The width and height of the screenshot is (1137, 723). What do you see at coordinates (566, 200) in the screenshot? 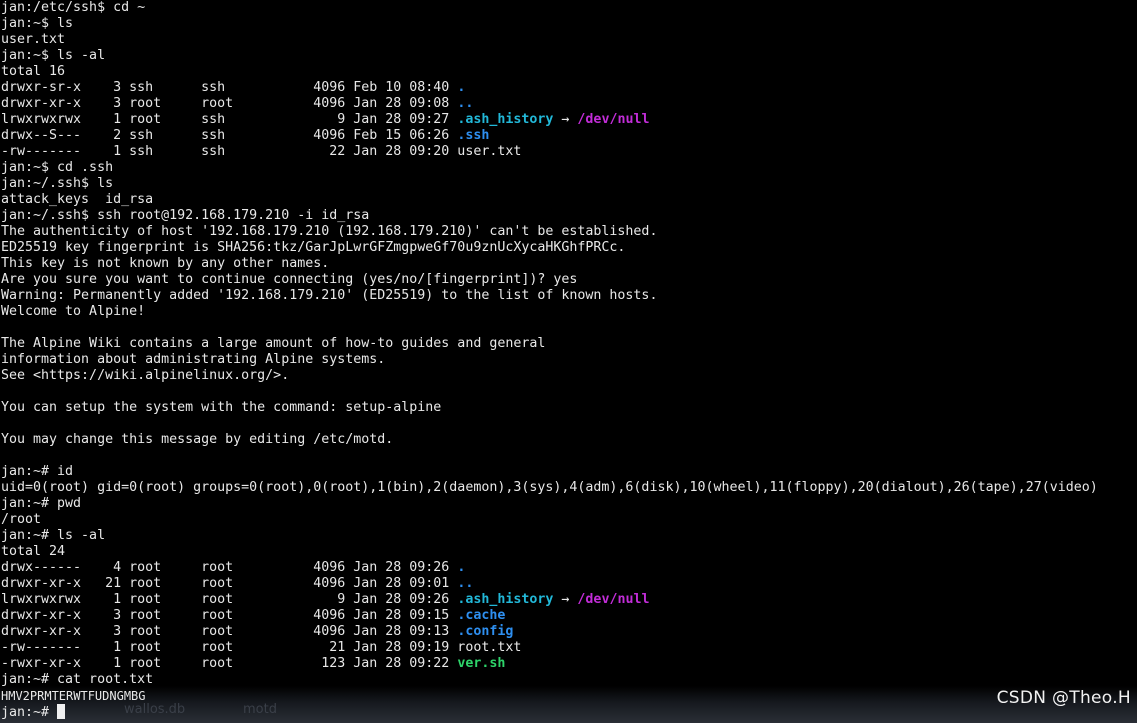
I see `terminal-line: attack_keys id_rsa` at bounding box center [566, 200].